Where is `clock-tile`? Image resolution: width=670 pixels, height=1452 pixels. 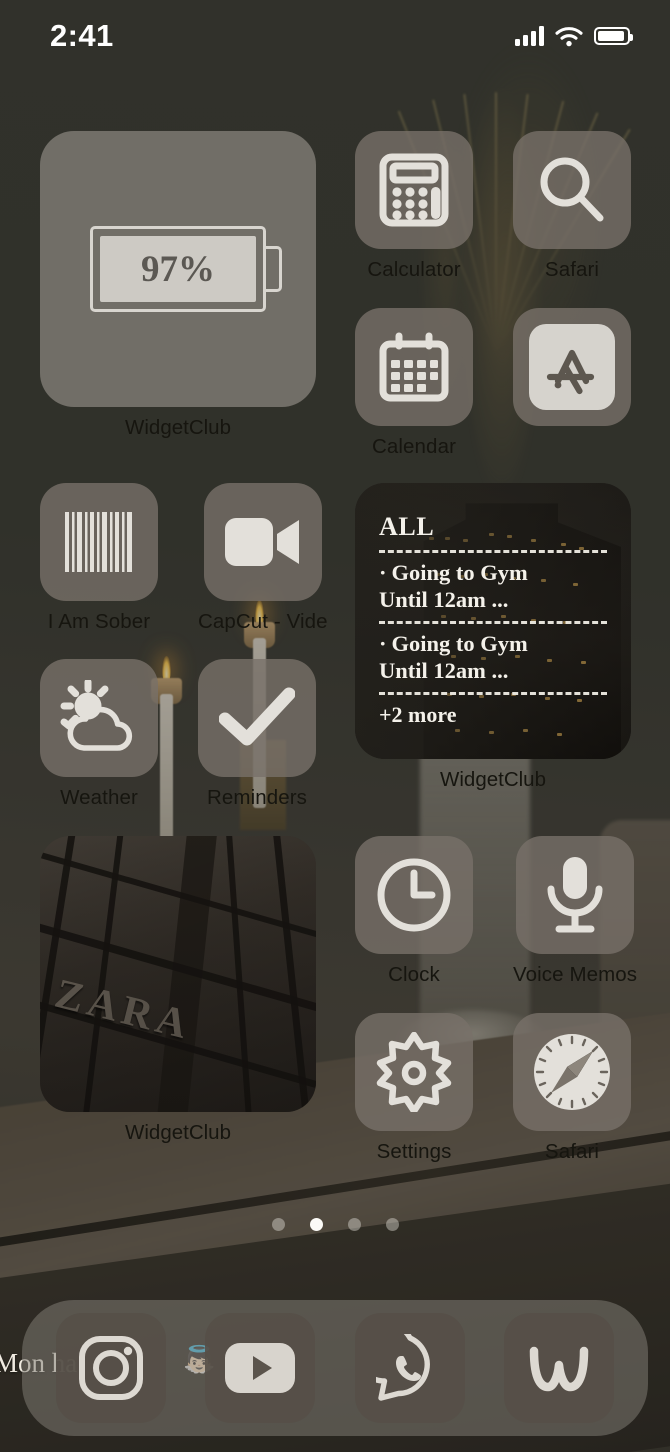 clock-tile is located at coordinates (414, 895).